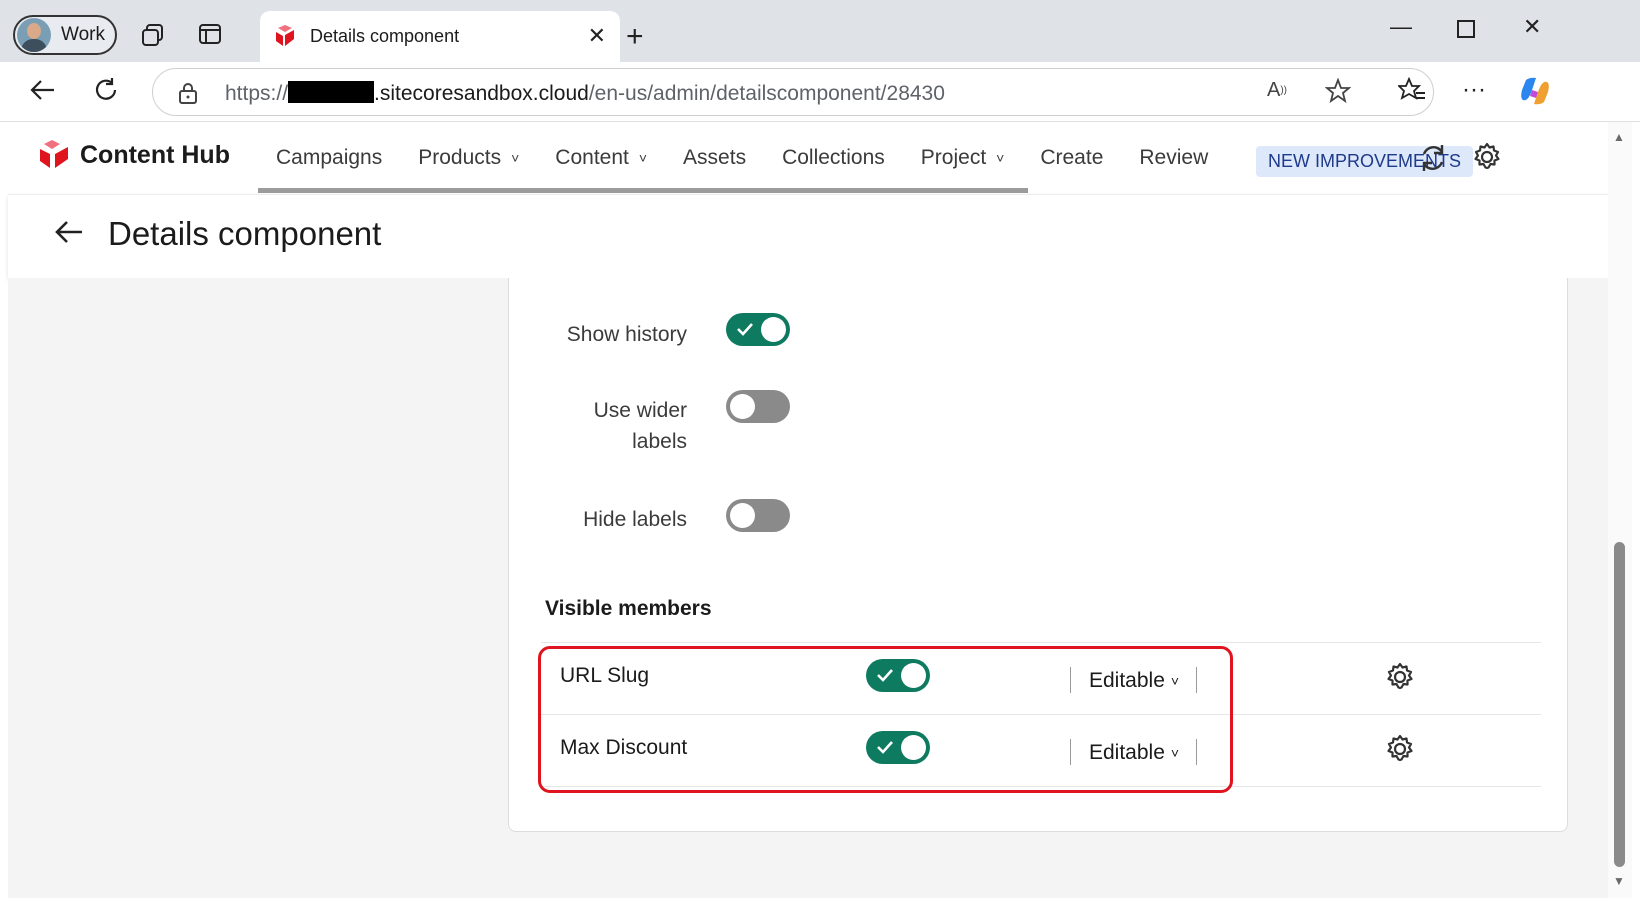  Describe the element at coordinates (285, 35) in the screenshot. I see `content-hub-favicon-icon` at that location.